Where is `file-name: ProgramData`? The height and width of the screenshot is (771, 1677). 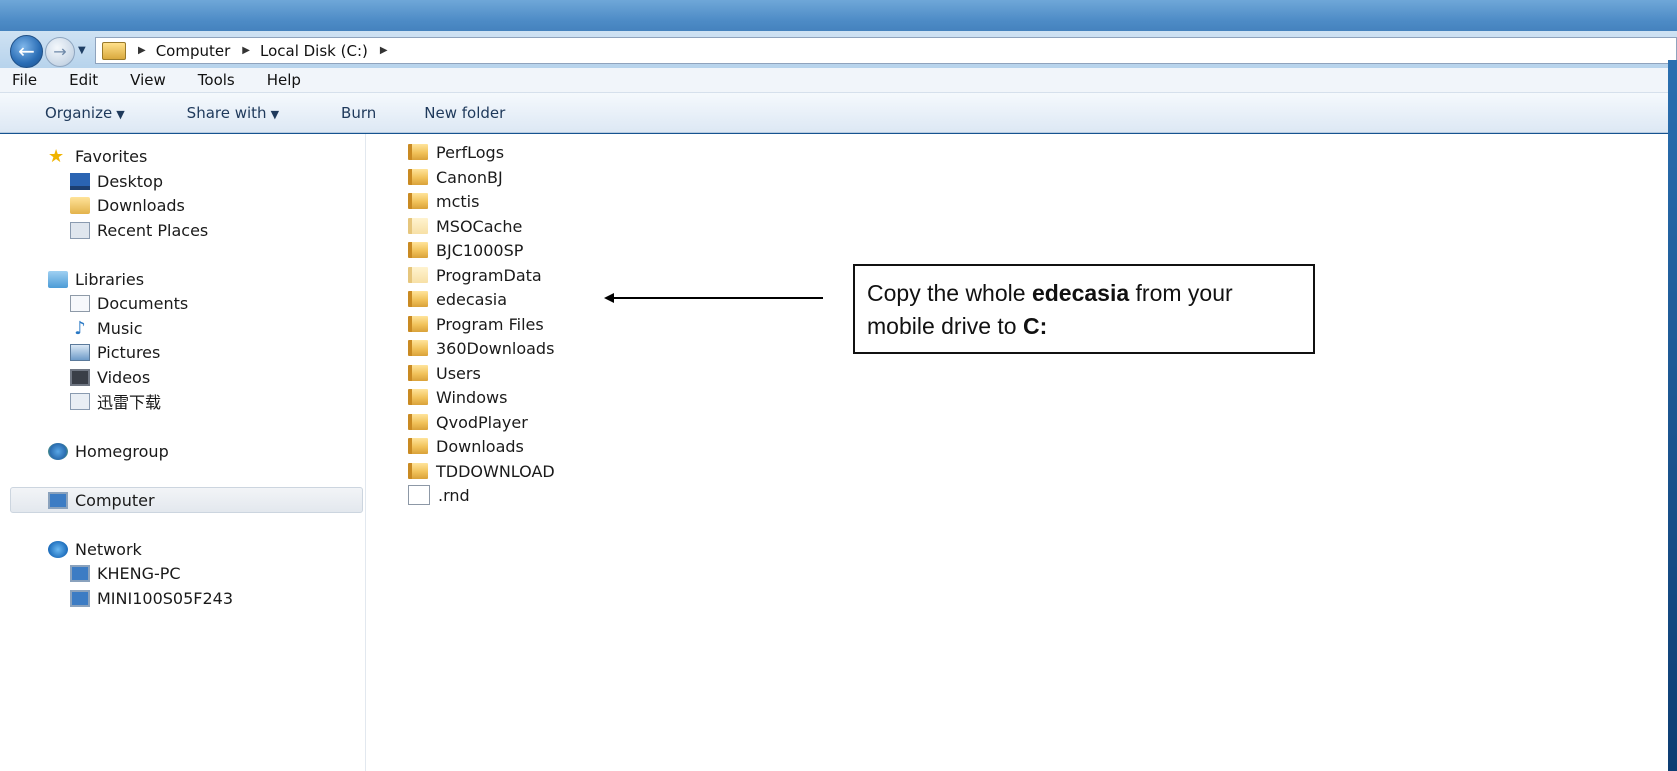
file-name: ProgramData is located at coordinates (489, 275).